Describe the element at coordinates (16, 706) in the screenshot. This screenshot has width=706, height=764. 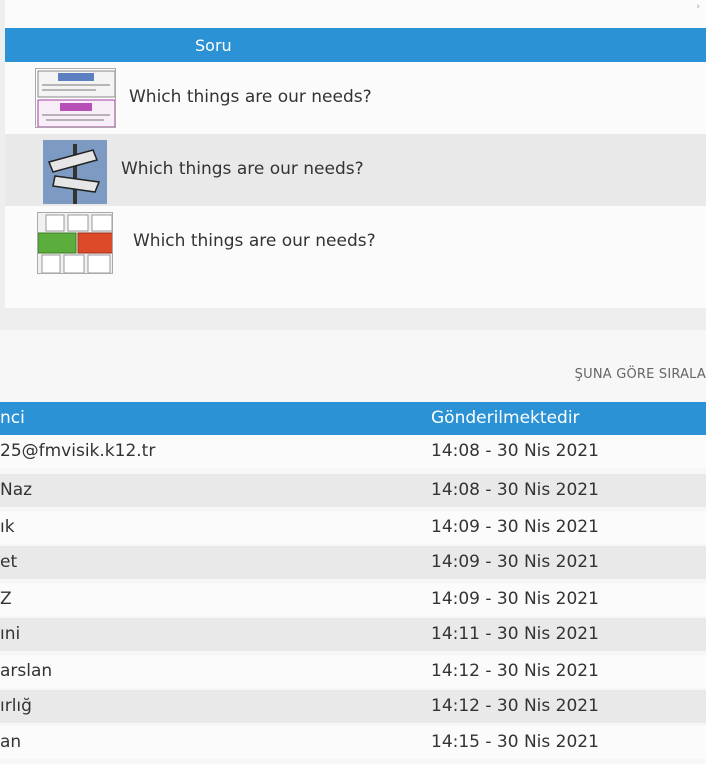
I see `student-name: ırlığ` at that location.